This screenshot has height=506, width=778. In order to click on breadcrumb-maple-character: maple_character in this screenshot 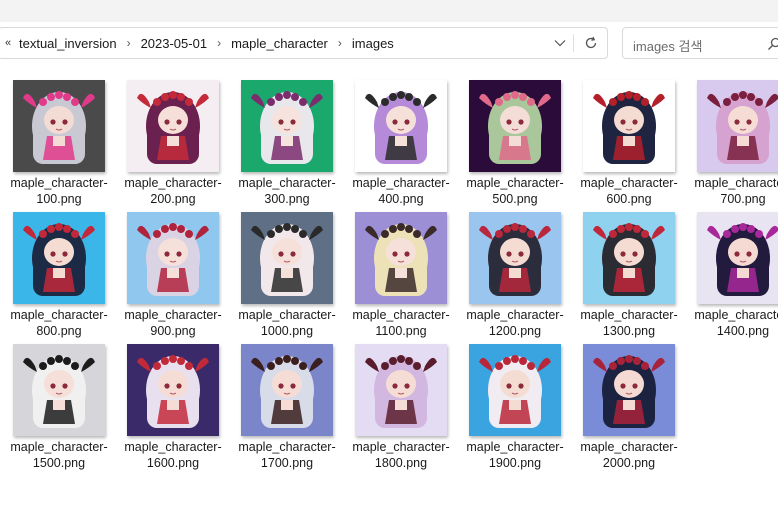, I will do `click(279, 43)`.